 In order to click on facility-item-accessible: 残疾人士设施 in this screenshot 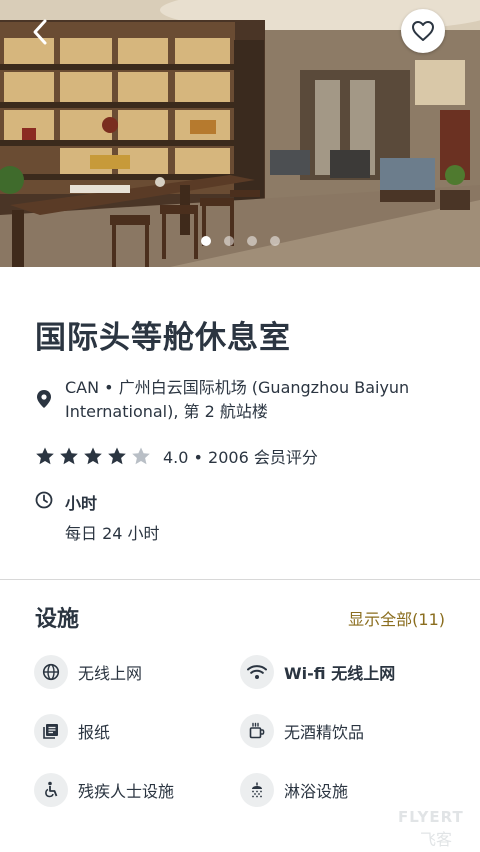, I will do `click(104, 790)`.